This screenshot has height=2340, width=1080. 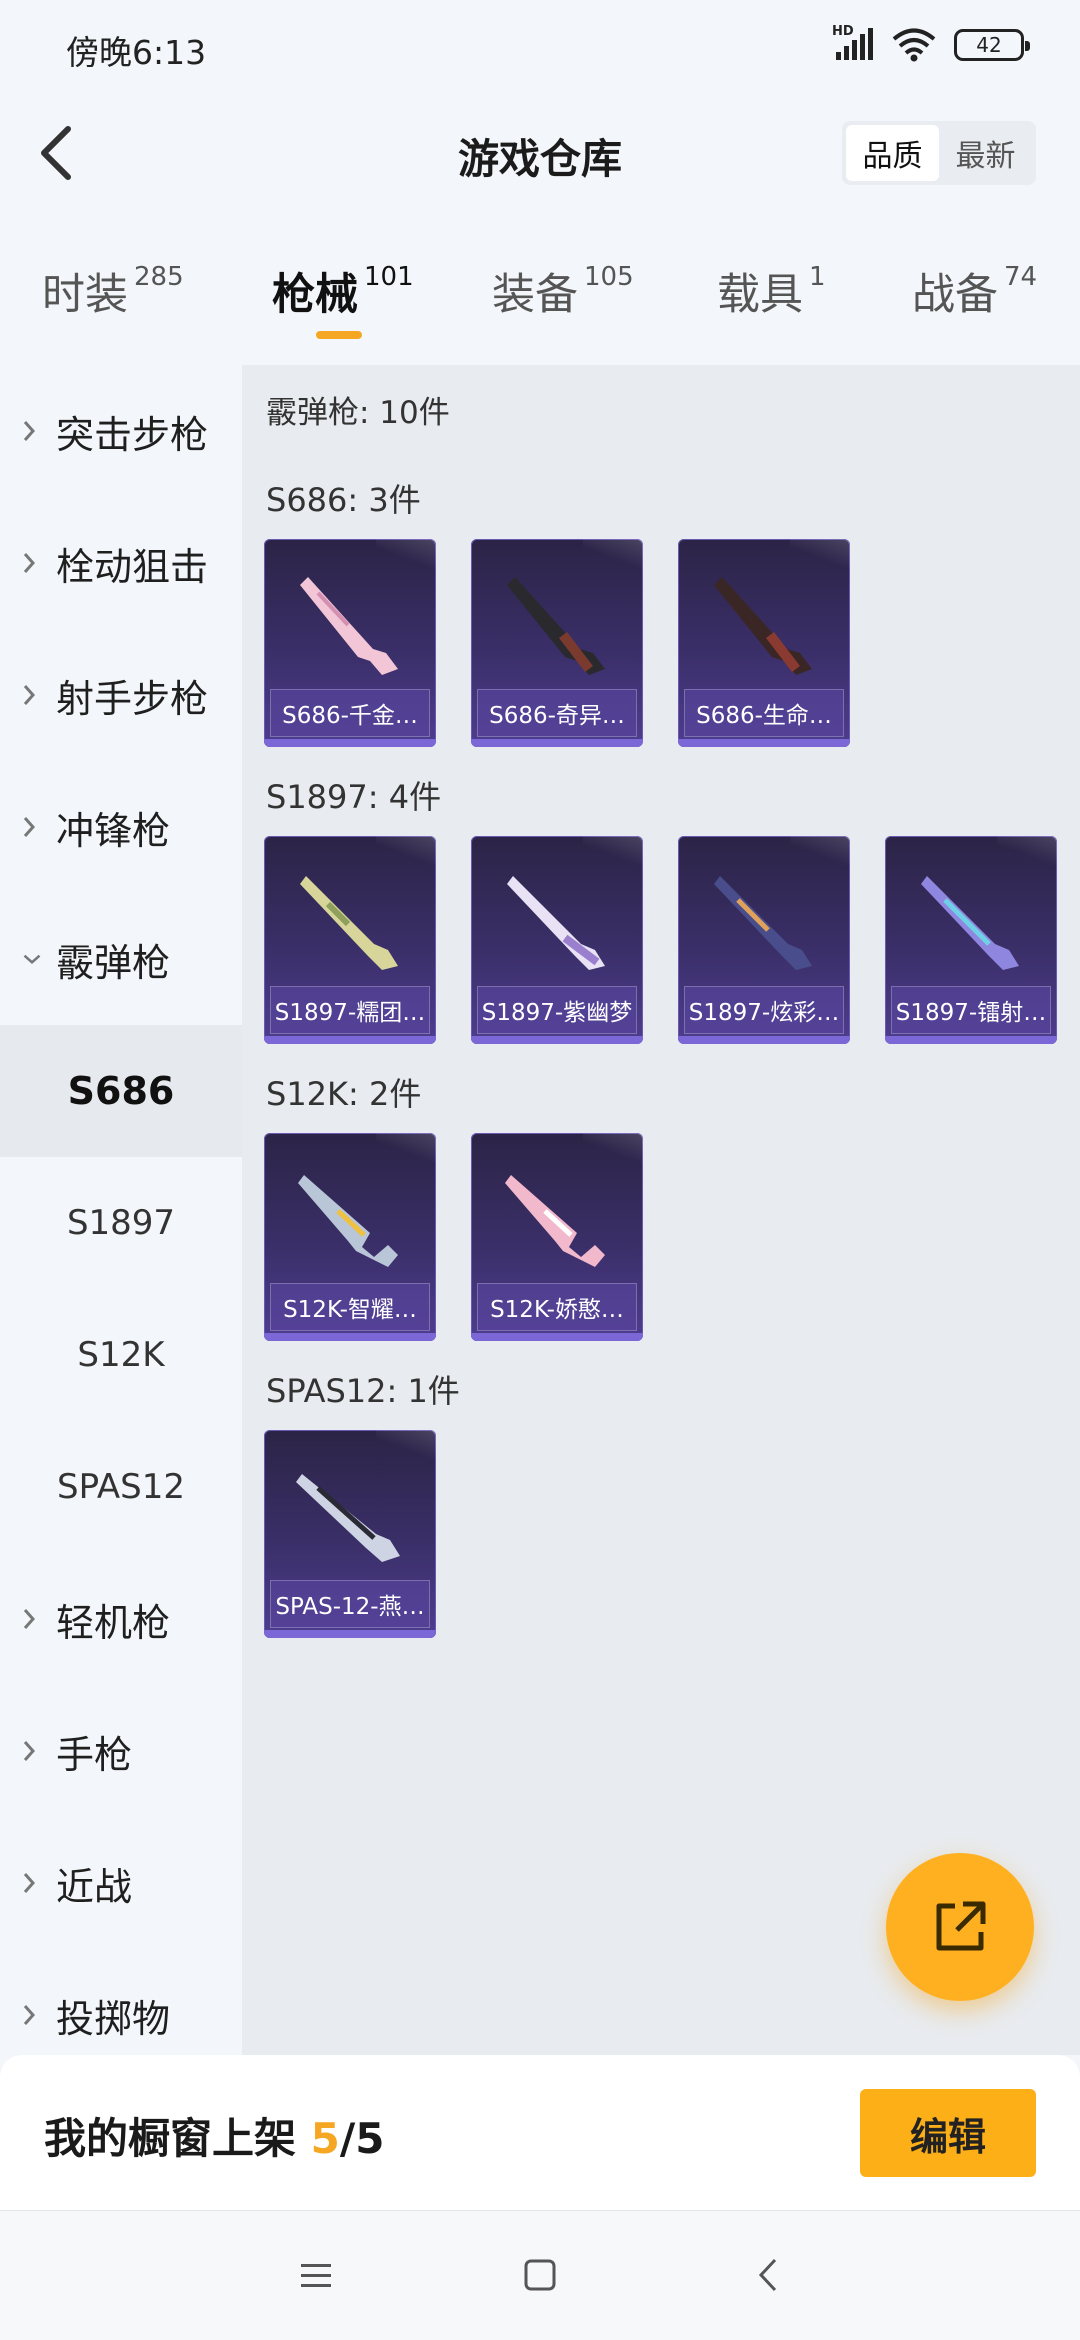 I want to click on tab-count: 285, so click(x=159, y=277).